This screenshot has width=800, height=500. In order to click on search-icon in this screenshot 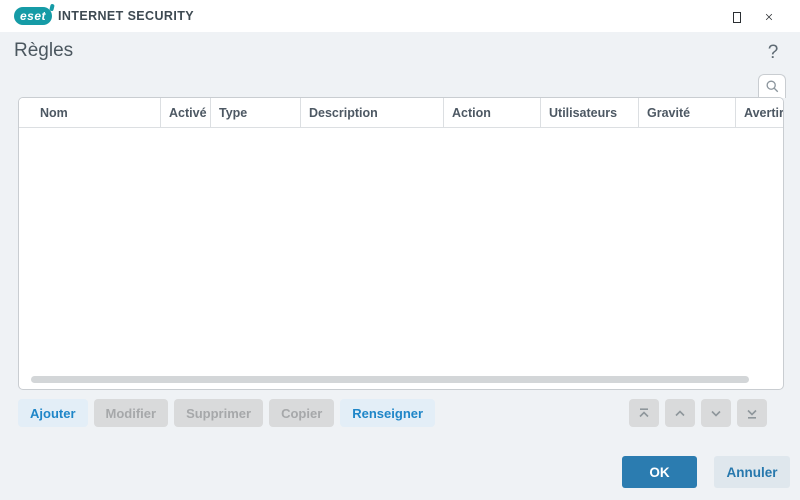, I will do `click(771, 86)`.